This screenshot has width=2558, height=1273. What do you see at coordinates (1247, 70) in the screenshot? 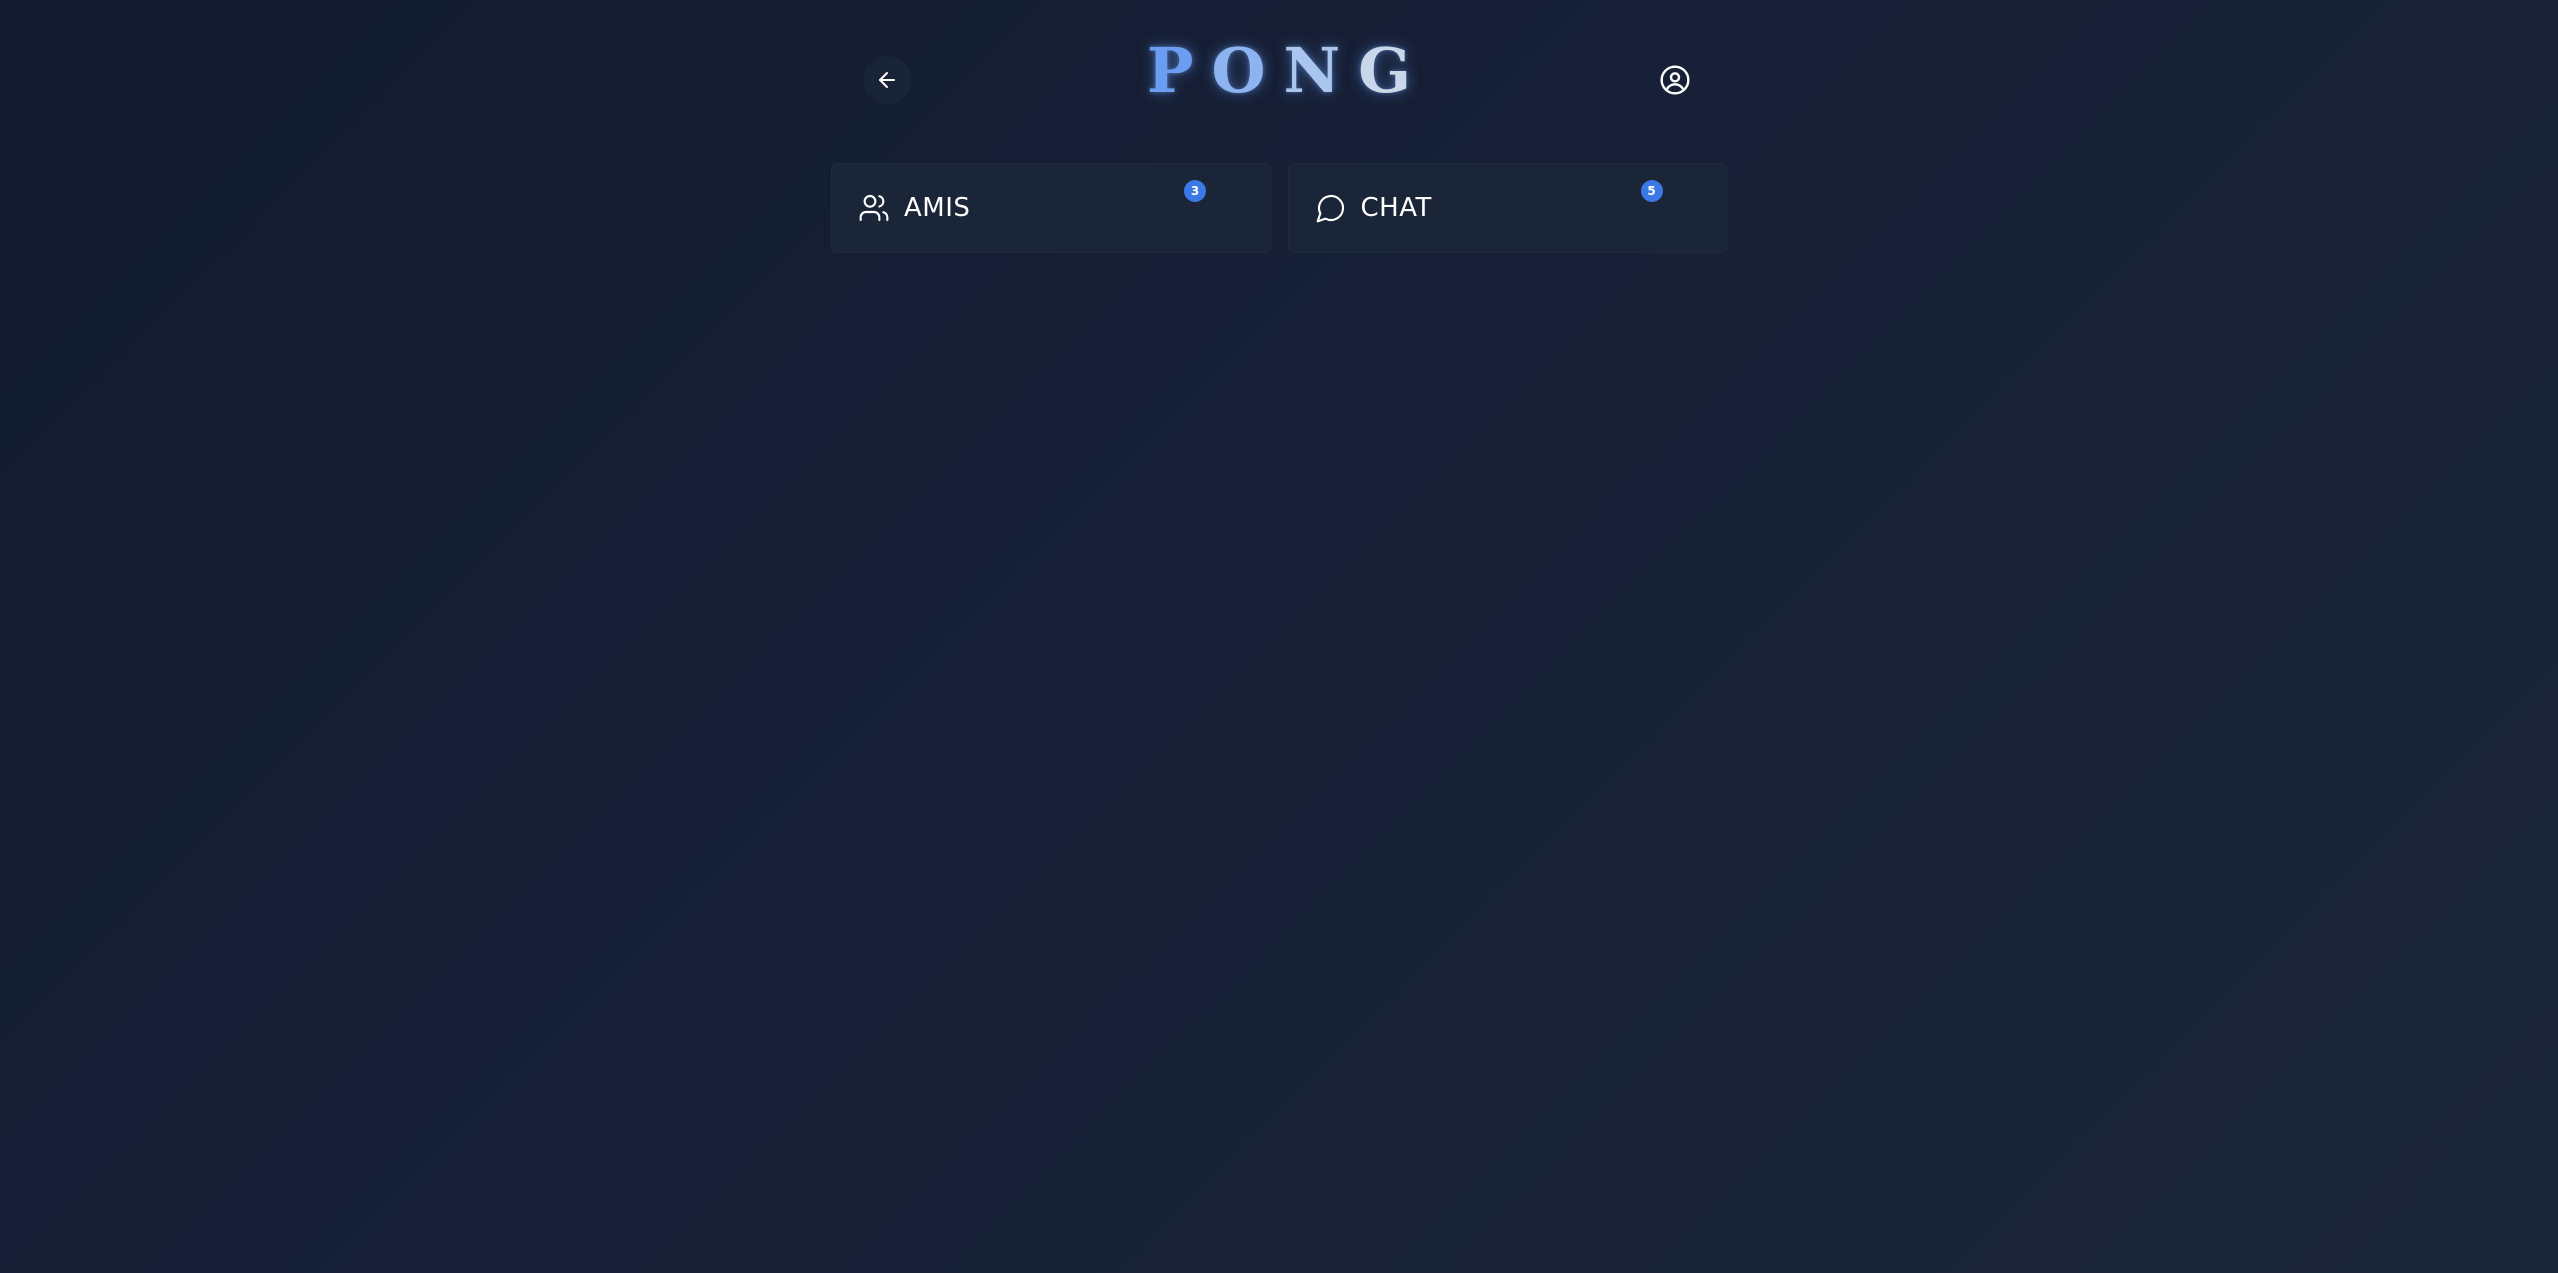
I see `logo-letter: O` at bounding box center [1247, 70].